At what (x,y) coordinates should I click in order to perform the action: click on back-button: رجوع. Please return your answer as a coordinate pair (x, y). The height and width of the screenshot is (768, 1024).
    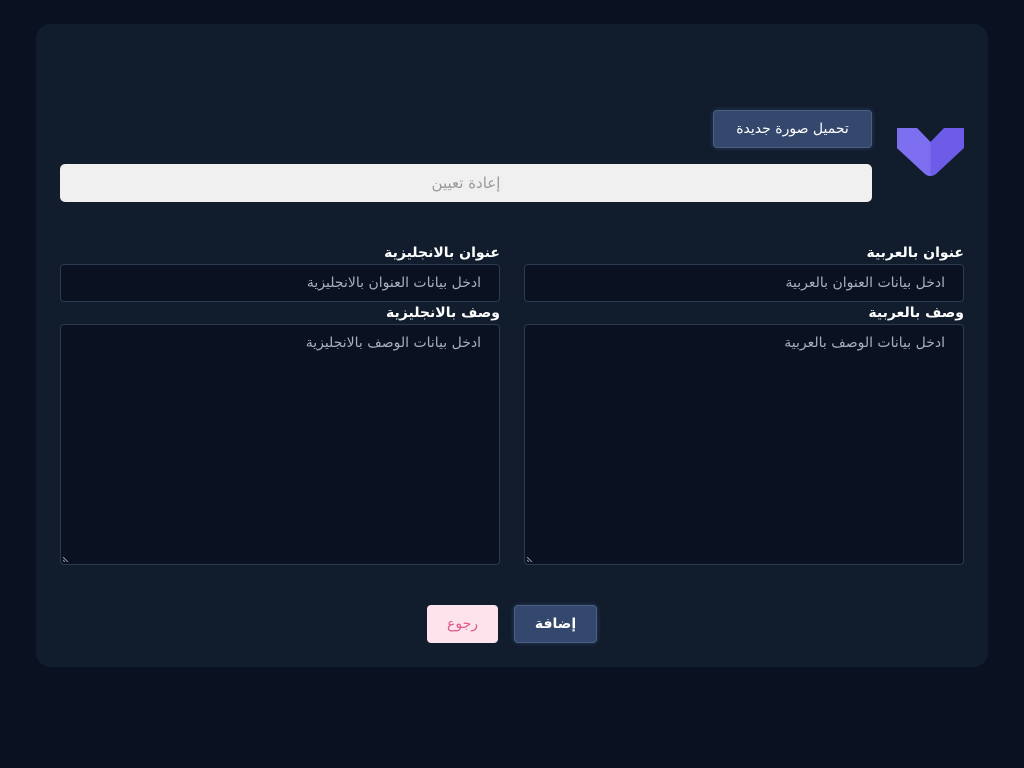
    Looking at the image, I should click on (462, 624).